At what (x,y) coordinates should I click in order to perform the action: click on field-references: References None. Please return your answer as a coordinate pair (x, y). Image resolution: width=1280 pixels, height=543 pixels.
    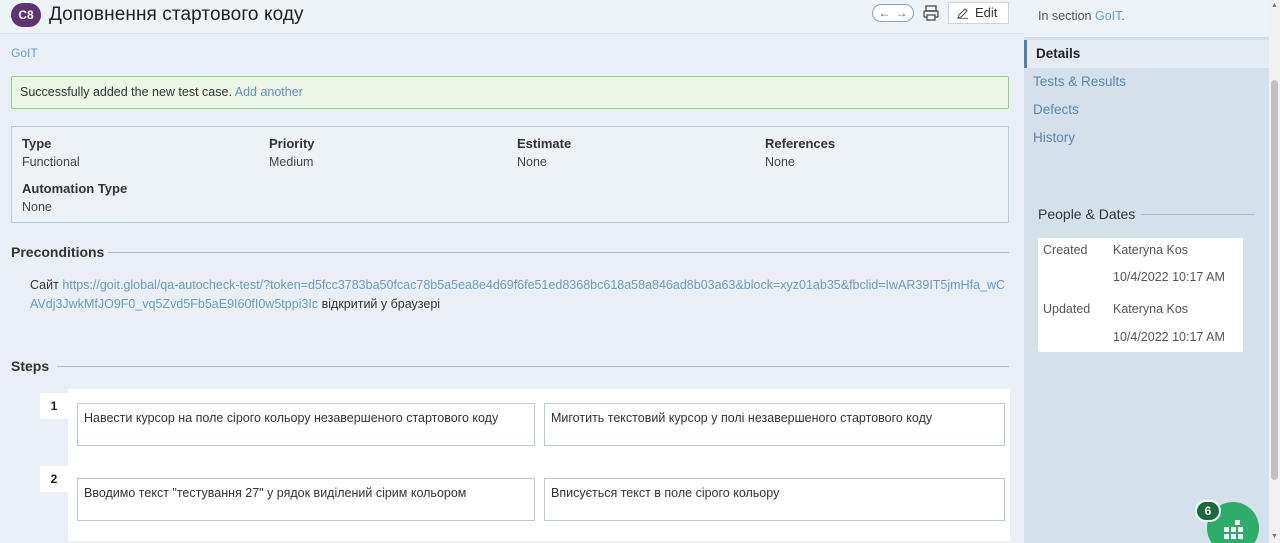
    Looking at the image, I should click on (800, 152).